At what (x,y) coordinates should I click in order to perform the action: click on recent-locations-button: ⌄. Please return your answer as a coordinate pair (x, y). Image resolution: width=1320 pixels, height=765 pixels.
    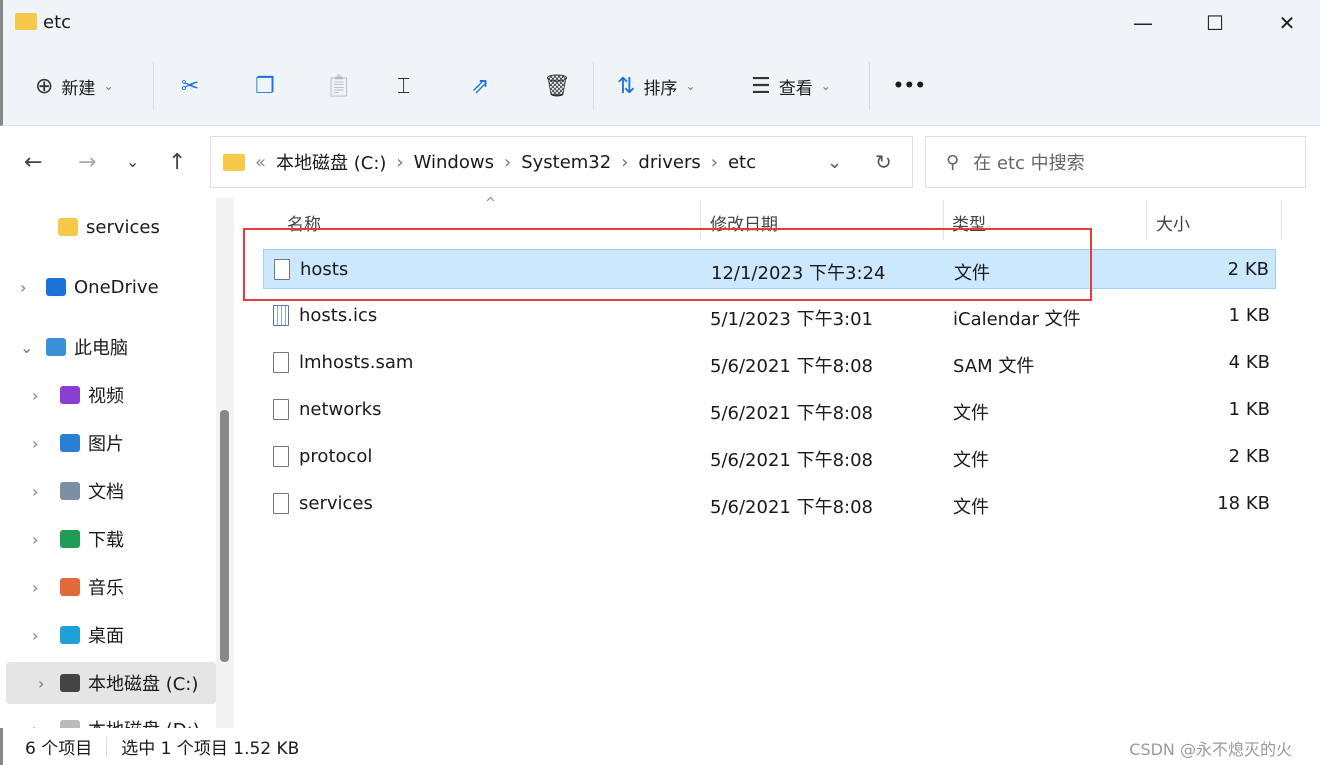
    Looking at the image, I should click on (132, 161).